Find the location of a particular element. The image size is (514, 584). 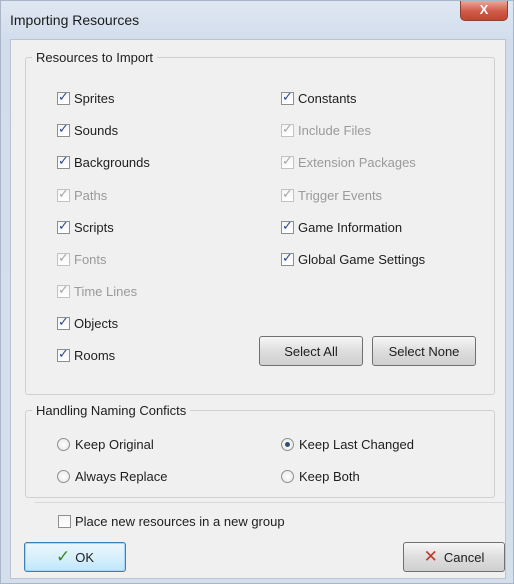

checkbox-global-game-settings: ✓ Global Game Settings is located at coordinates (353, 259).